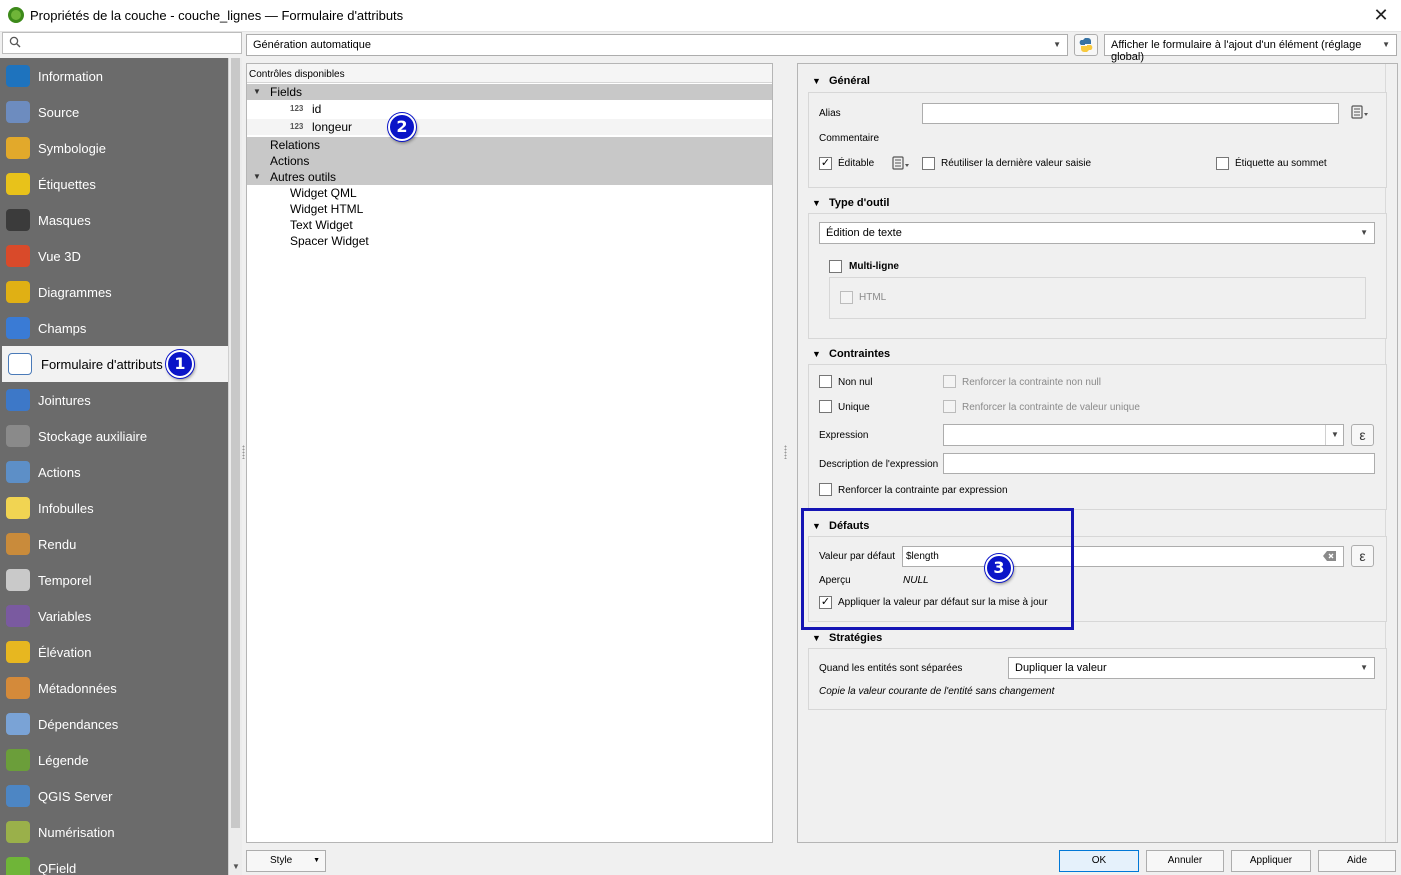 The width and height of the screenshot is (1401, 875). Describe the element at coordinates (1086, 45) in the screenshot. I see `python-init-button` at that location.